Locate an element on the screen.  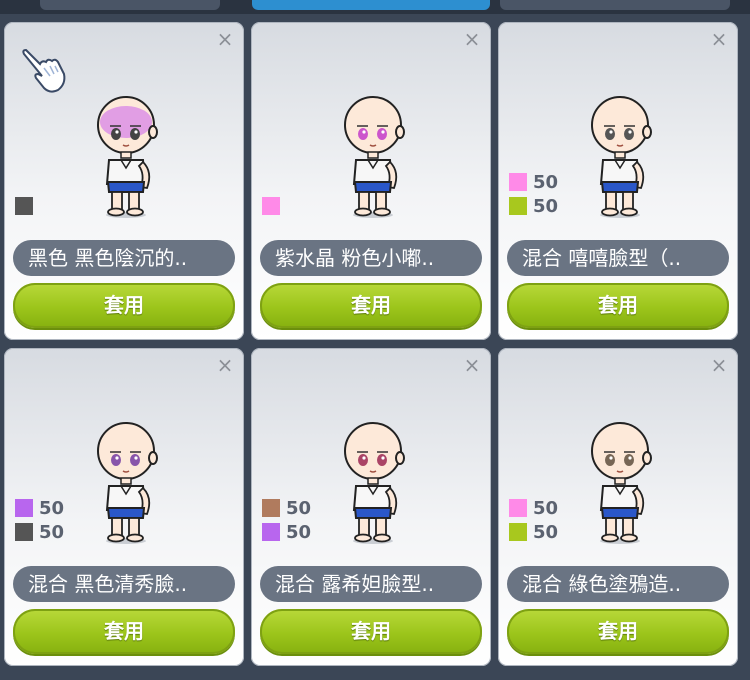
top-tab-strip is located at coordinates (375, 7).